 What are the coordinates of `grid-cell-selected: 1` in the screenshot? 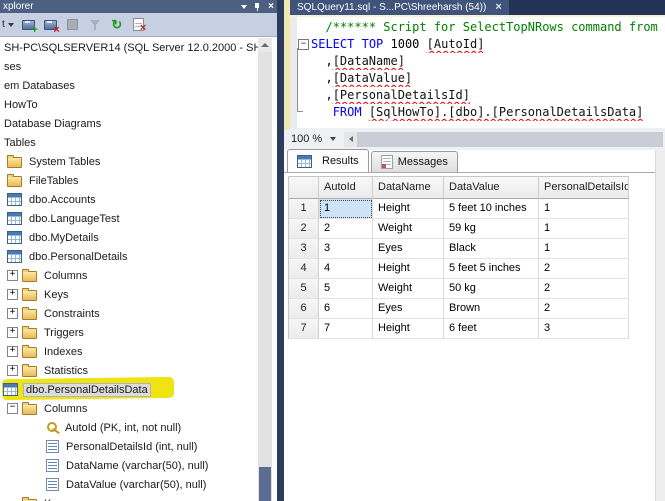 It's located at (346, 209).